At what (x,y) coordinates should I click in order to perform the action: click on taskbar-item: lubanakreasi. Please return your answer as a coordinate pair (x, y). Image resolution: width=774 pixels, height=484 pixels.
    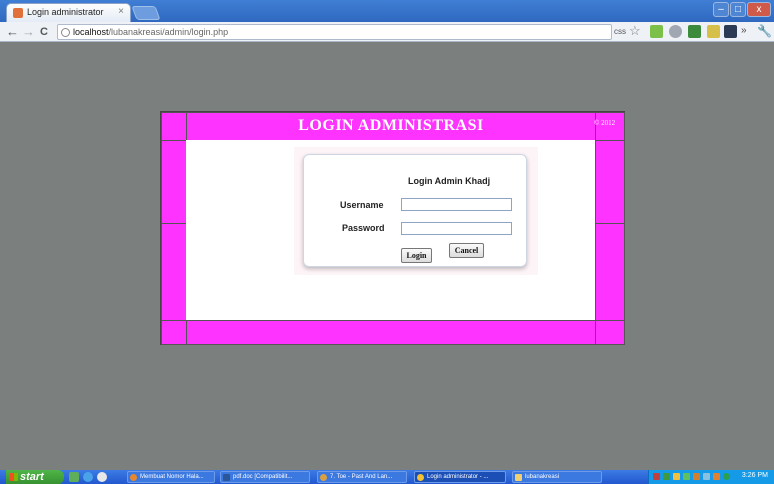
    Looking at the image, I should click on (557, 477).